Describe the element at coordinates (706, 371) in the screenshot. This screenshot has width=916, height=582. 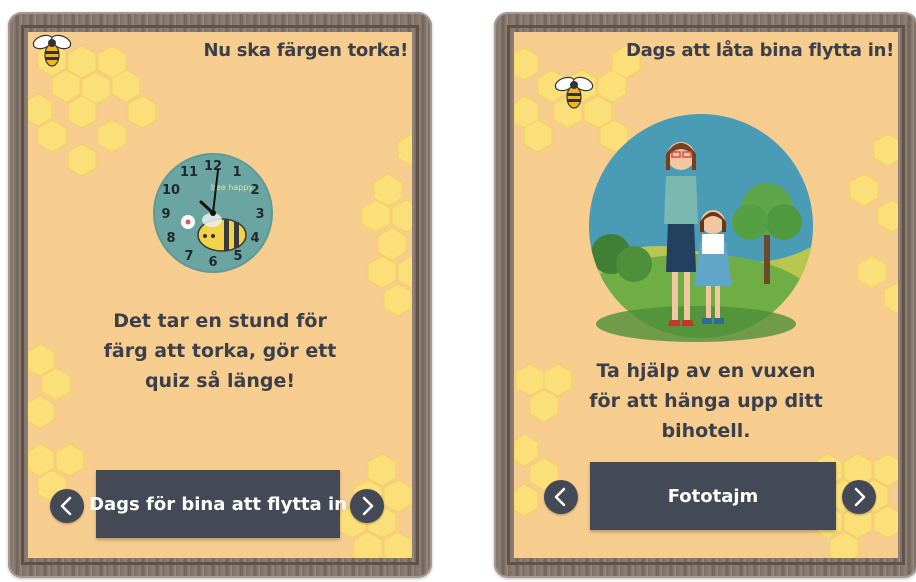
I see `body-line: Ta hjälp av en vuxen` at that location.